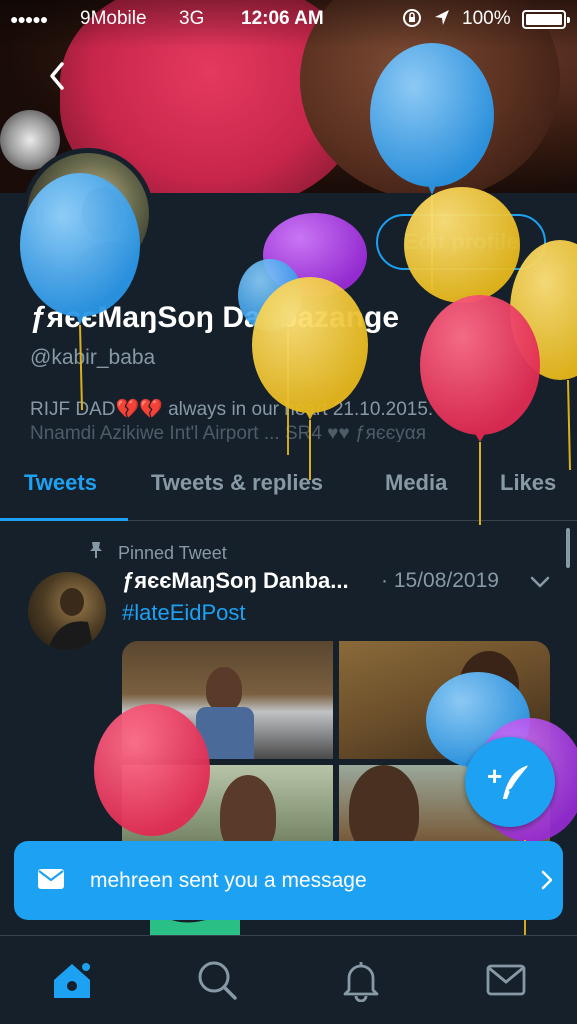  I want to click on notifications-icon, so click(361, 982).